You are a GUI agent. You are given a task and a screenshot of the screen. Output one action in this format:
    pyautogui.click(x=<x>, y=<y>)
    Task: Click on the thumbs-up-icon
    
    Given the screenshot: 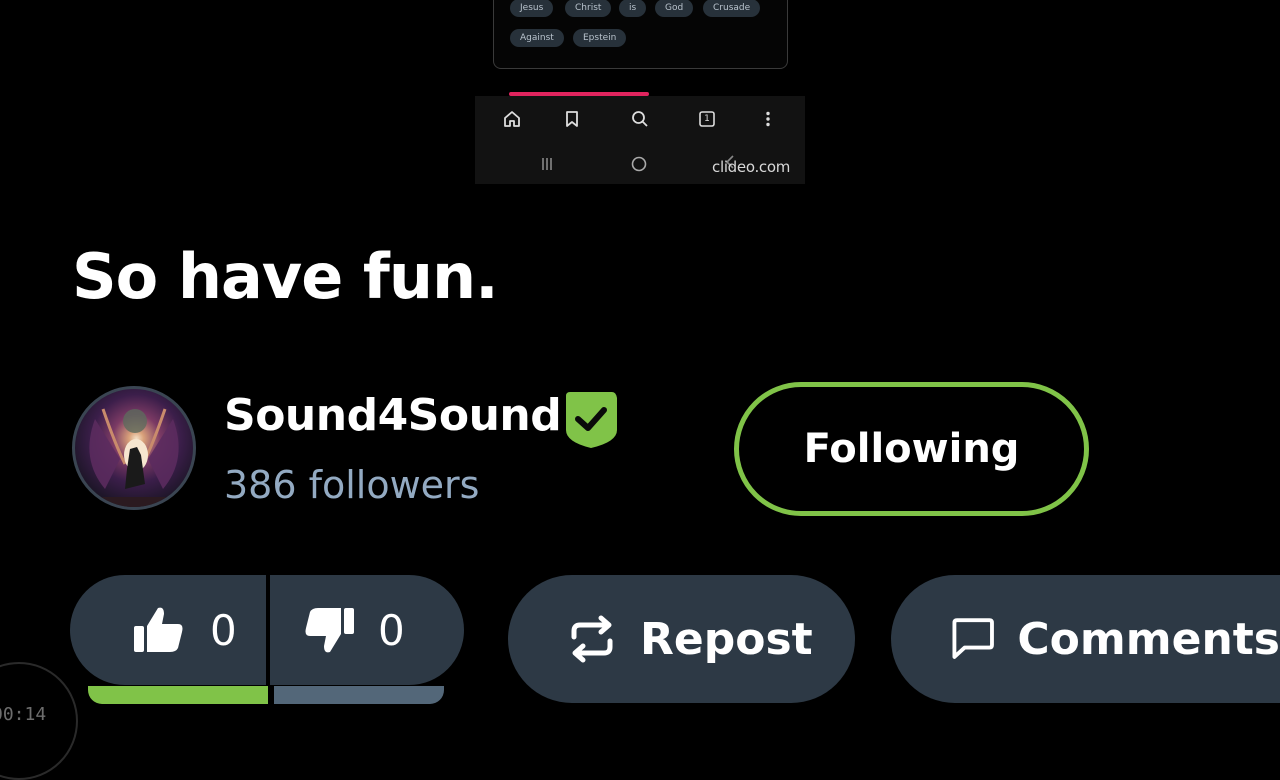 What is the action you would take?
    pyautogui.click(x=158, y=629)
    